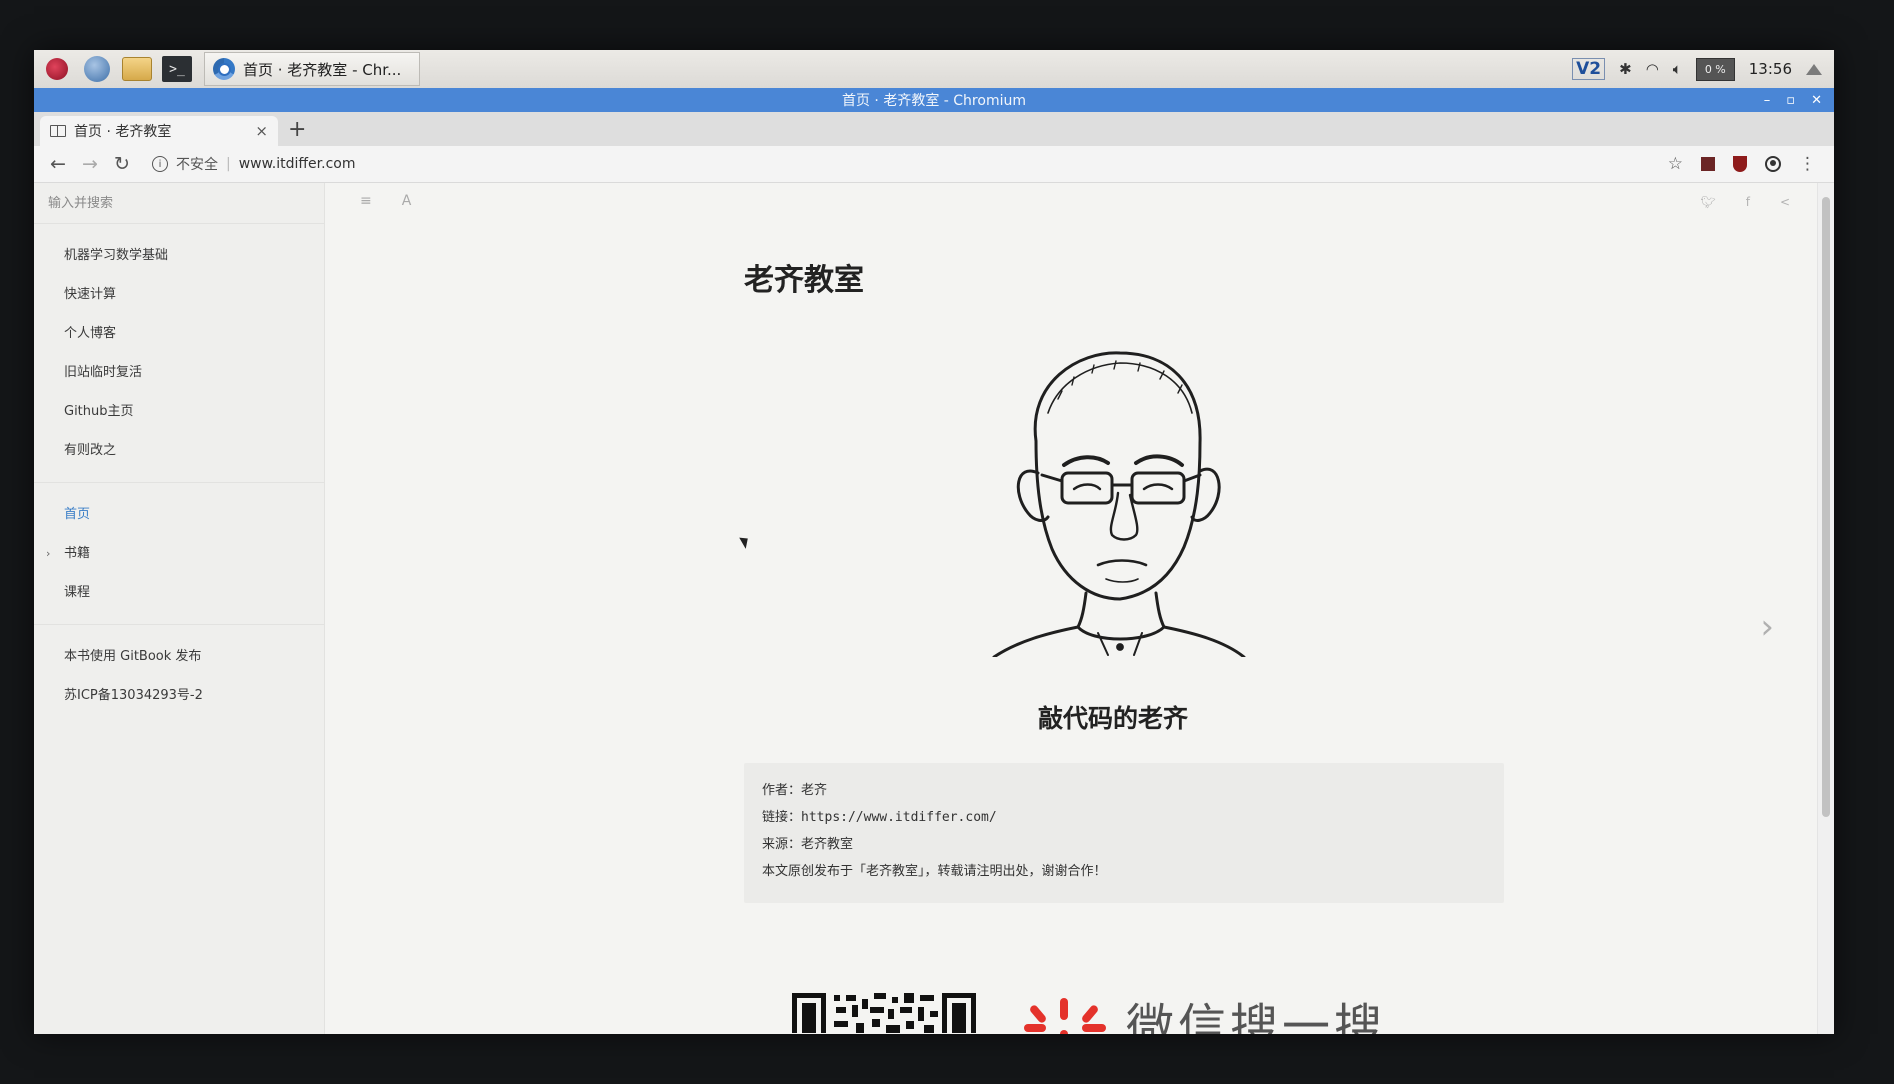 This screenshot has width=1894, height=1084. Describe the element at coordinates (804, 280) in the screenshot. I see `page-title: 老齐教室` at that location.